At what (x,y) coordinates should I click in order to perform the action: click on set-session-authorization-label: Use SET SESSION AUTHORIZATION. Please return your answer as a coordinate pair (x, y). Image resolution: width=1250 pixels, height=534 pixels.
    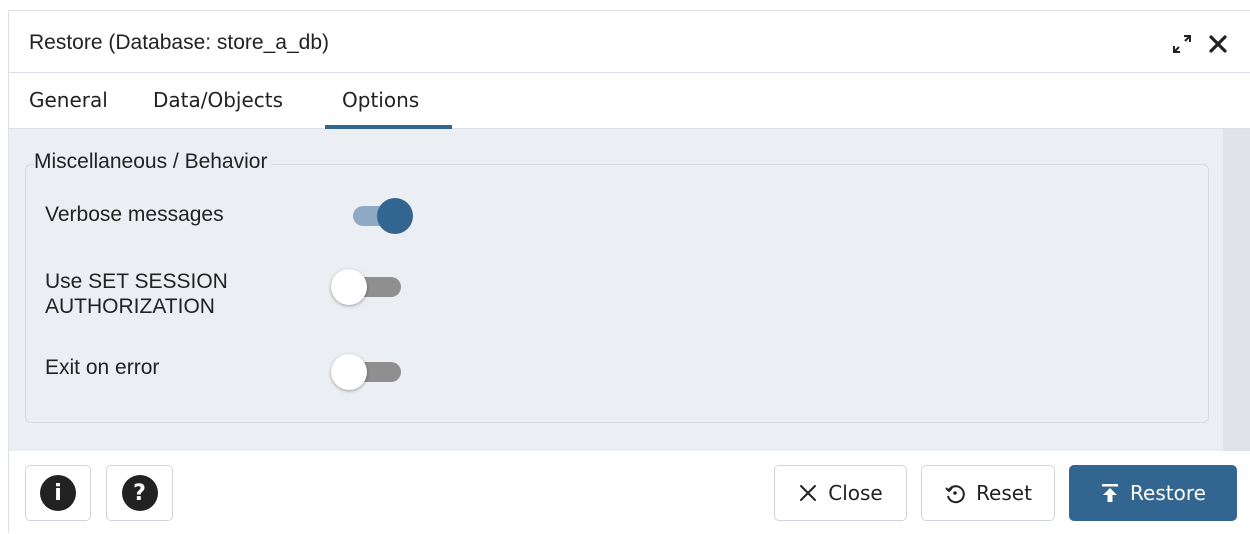
    Looking at the image, I should click on (136, 294).